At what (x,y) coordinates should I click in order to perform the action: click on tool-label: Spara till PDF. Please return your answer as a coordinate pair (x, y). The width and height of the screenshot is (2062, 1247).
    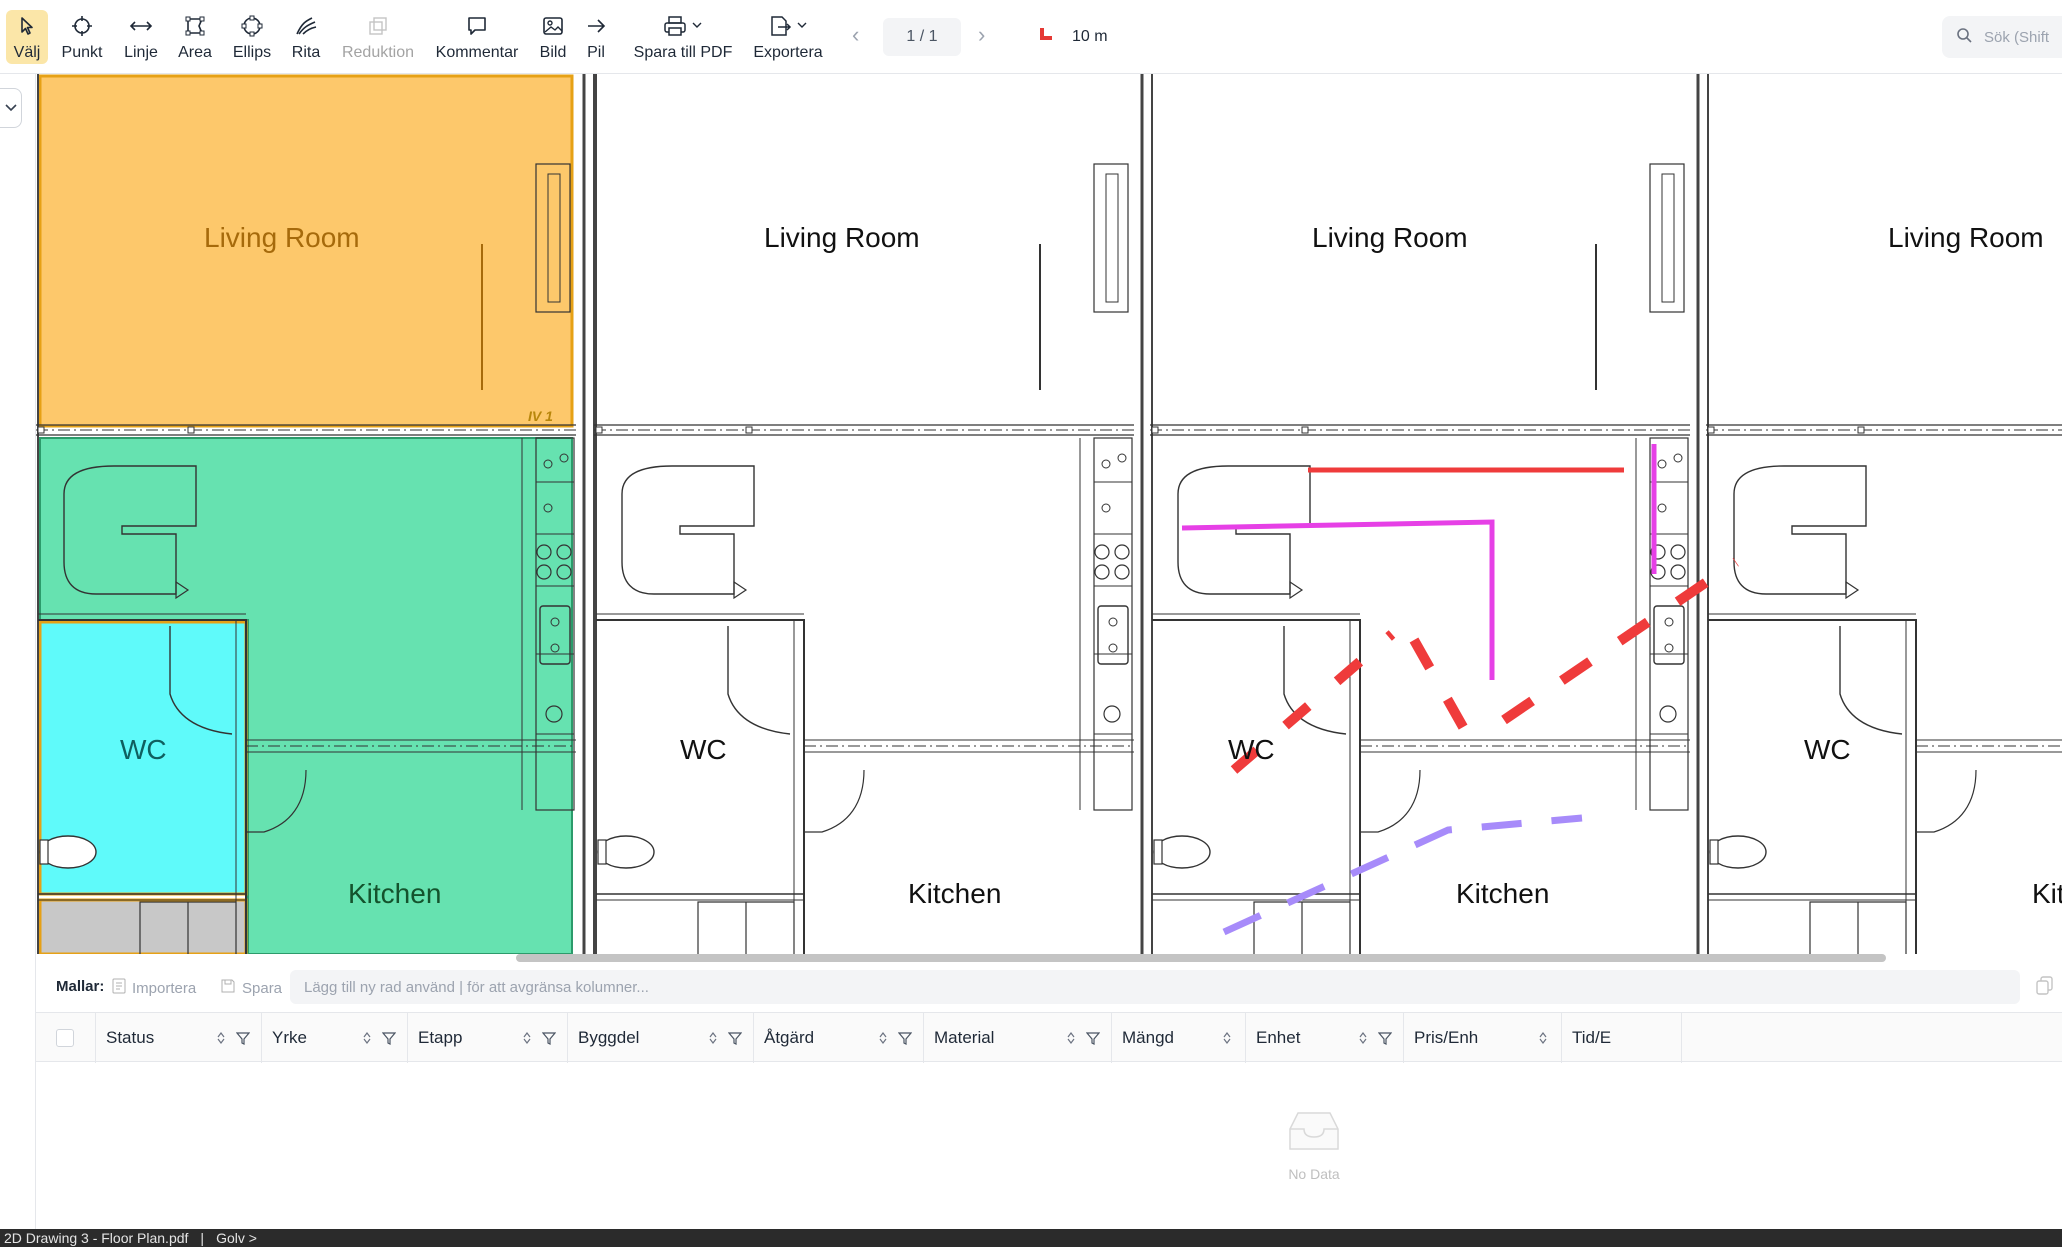
    Looking at the image, I should click on (683, 52).